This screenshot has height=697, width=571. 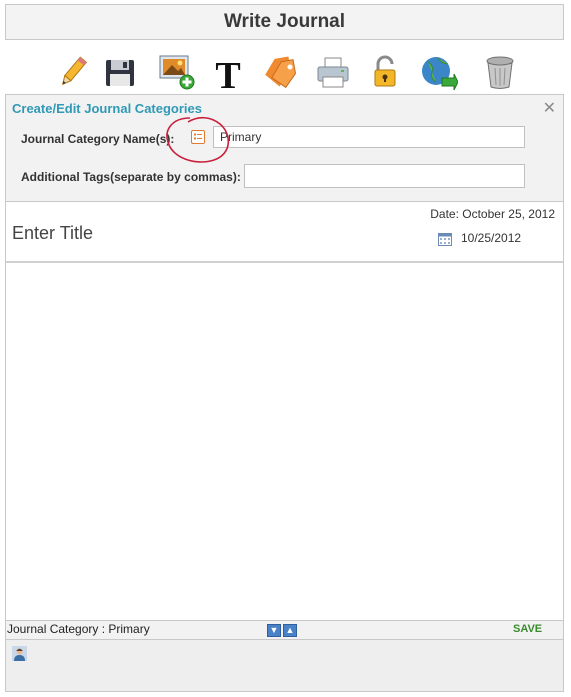 I want to click on toolbar: T, so click(x=285, y=73).